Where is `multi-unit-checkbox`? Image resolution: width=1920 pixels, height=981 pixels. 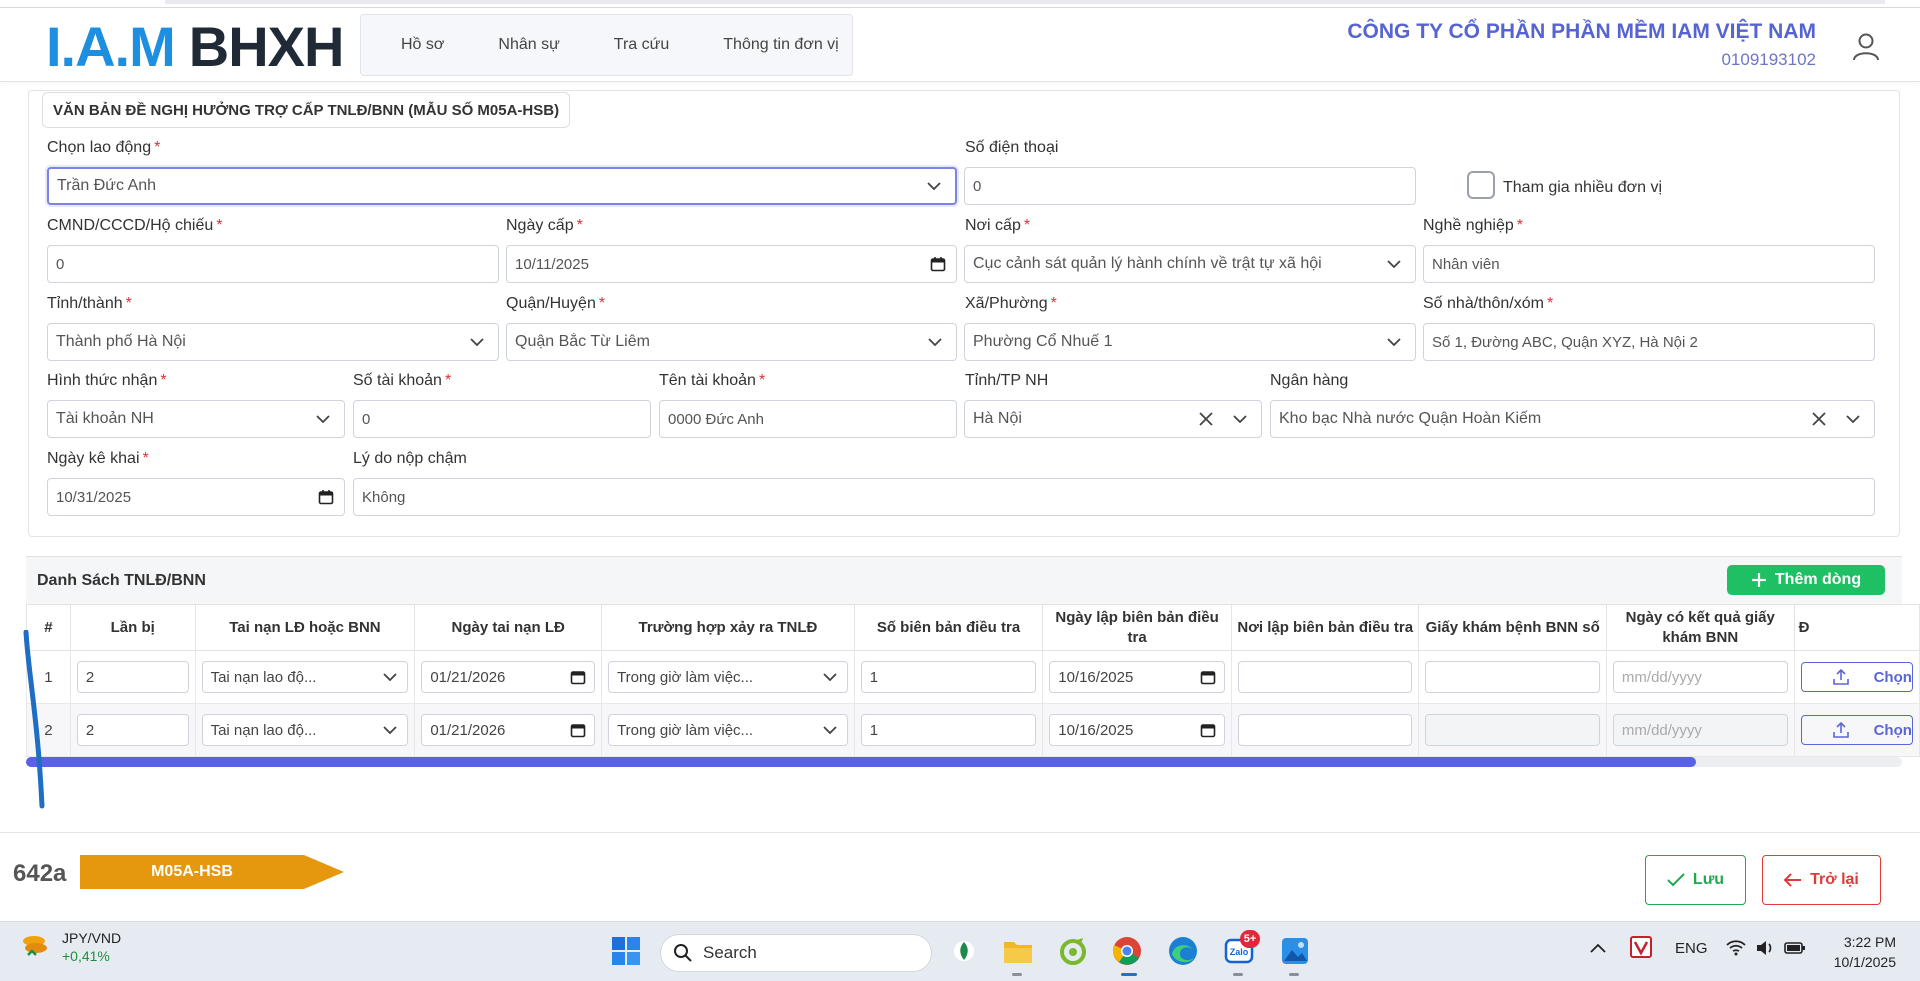
multi-unit-checkbox is located at coordinates (1481, 185).